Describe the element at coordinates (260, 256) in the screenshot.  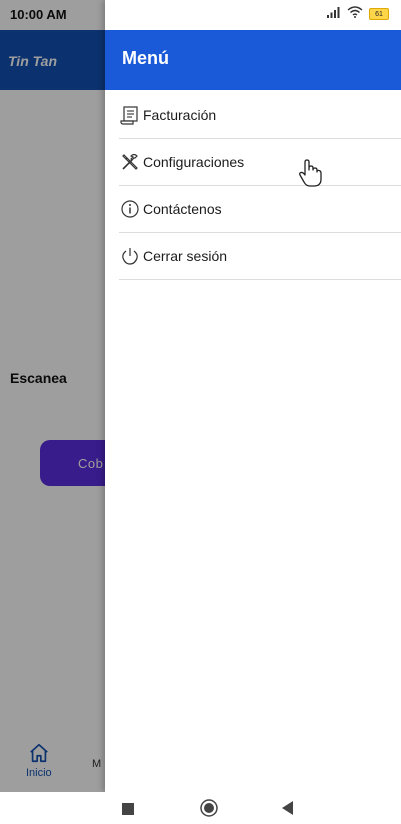
I see `menu-item-cerrar-sesion: Cerrar sesión` at that location.